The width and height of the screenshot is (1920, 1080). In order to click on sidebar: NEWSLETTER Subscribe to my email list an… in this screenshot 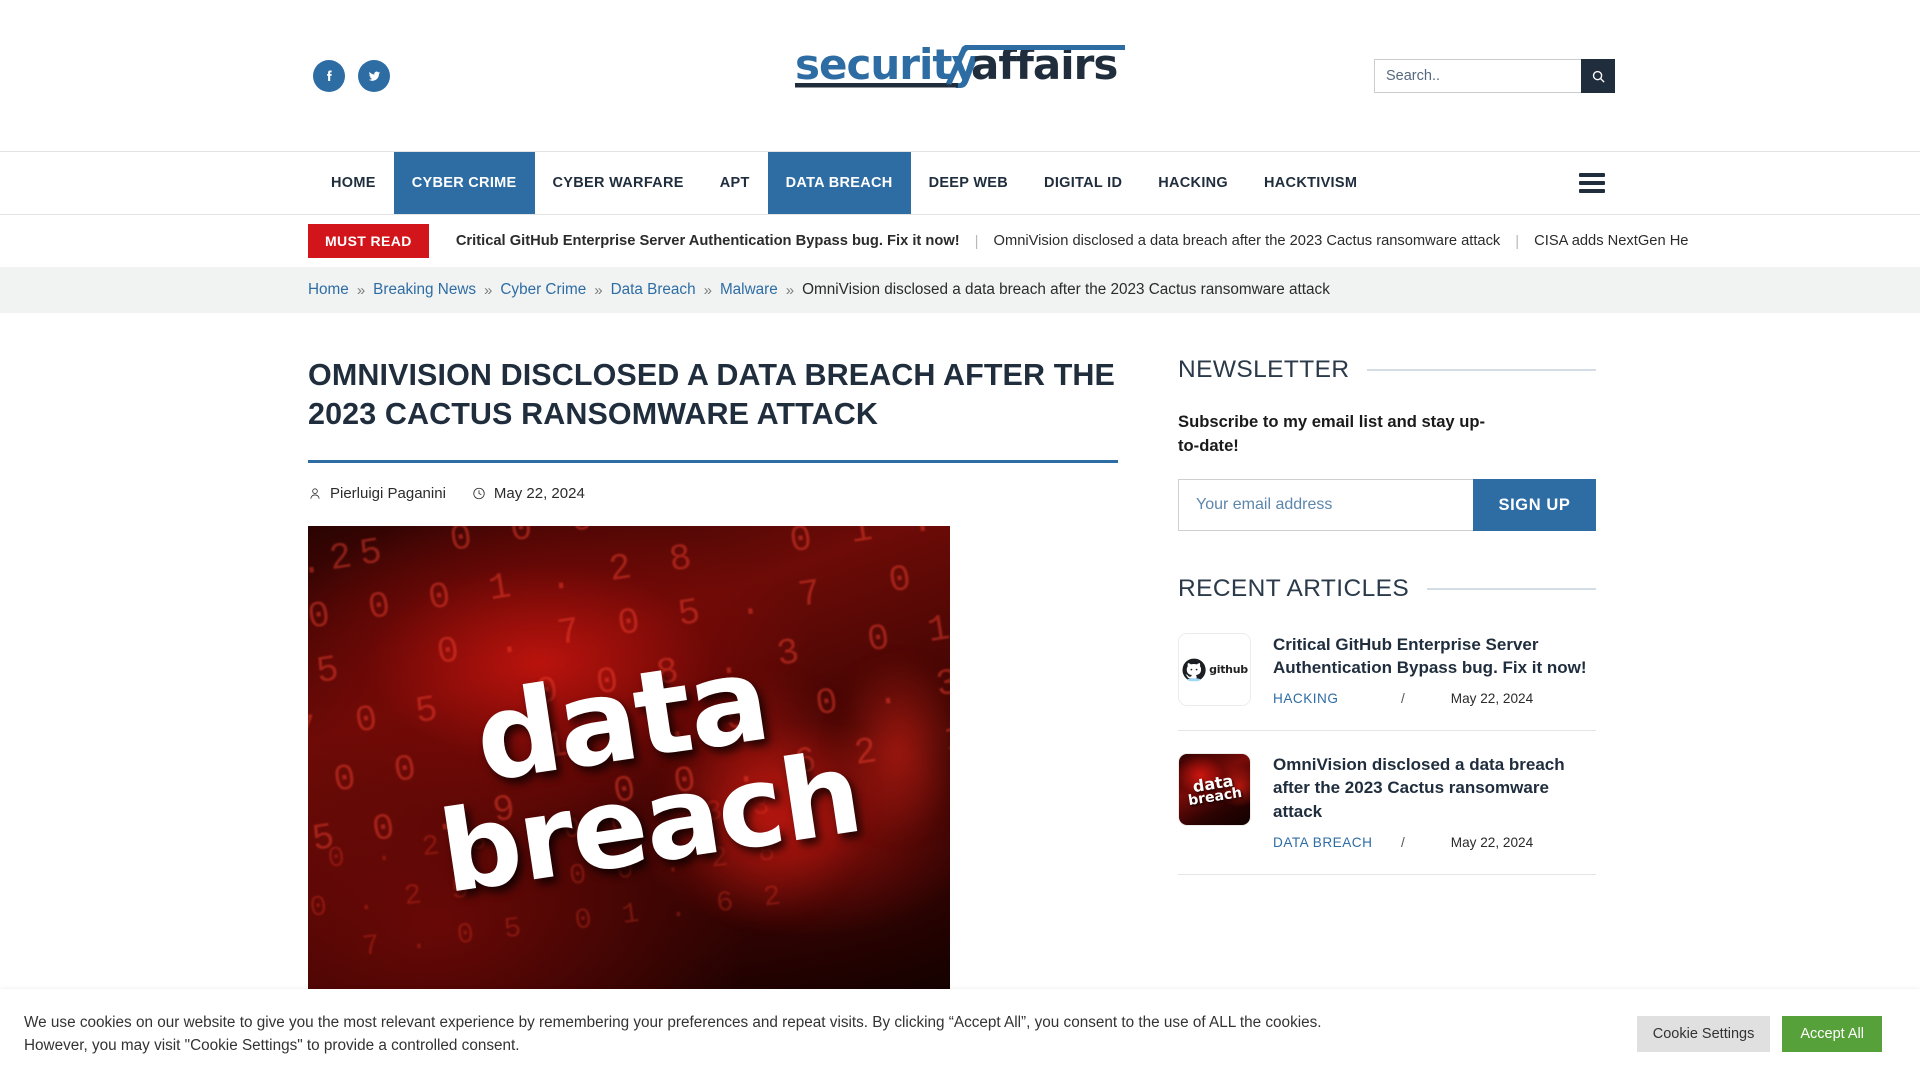, I will do `click(1387, 686)`.